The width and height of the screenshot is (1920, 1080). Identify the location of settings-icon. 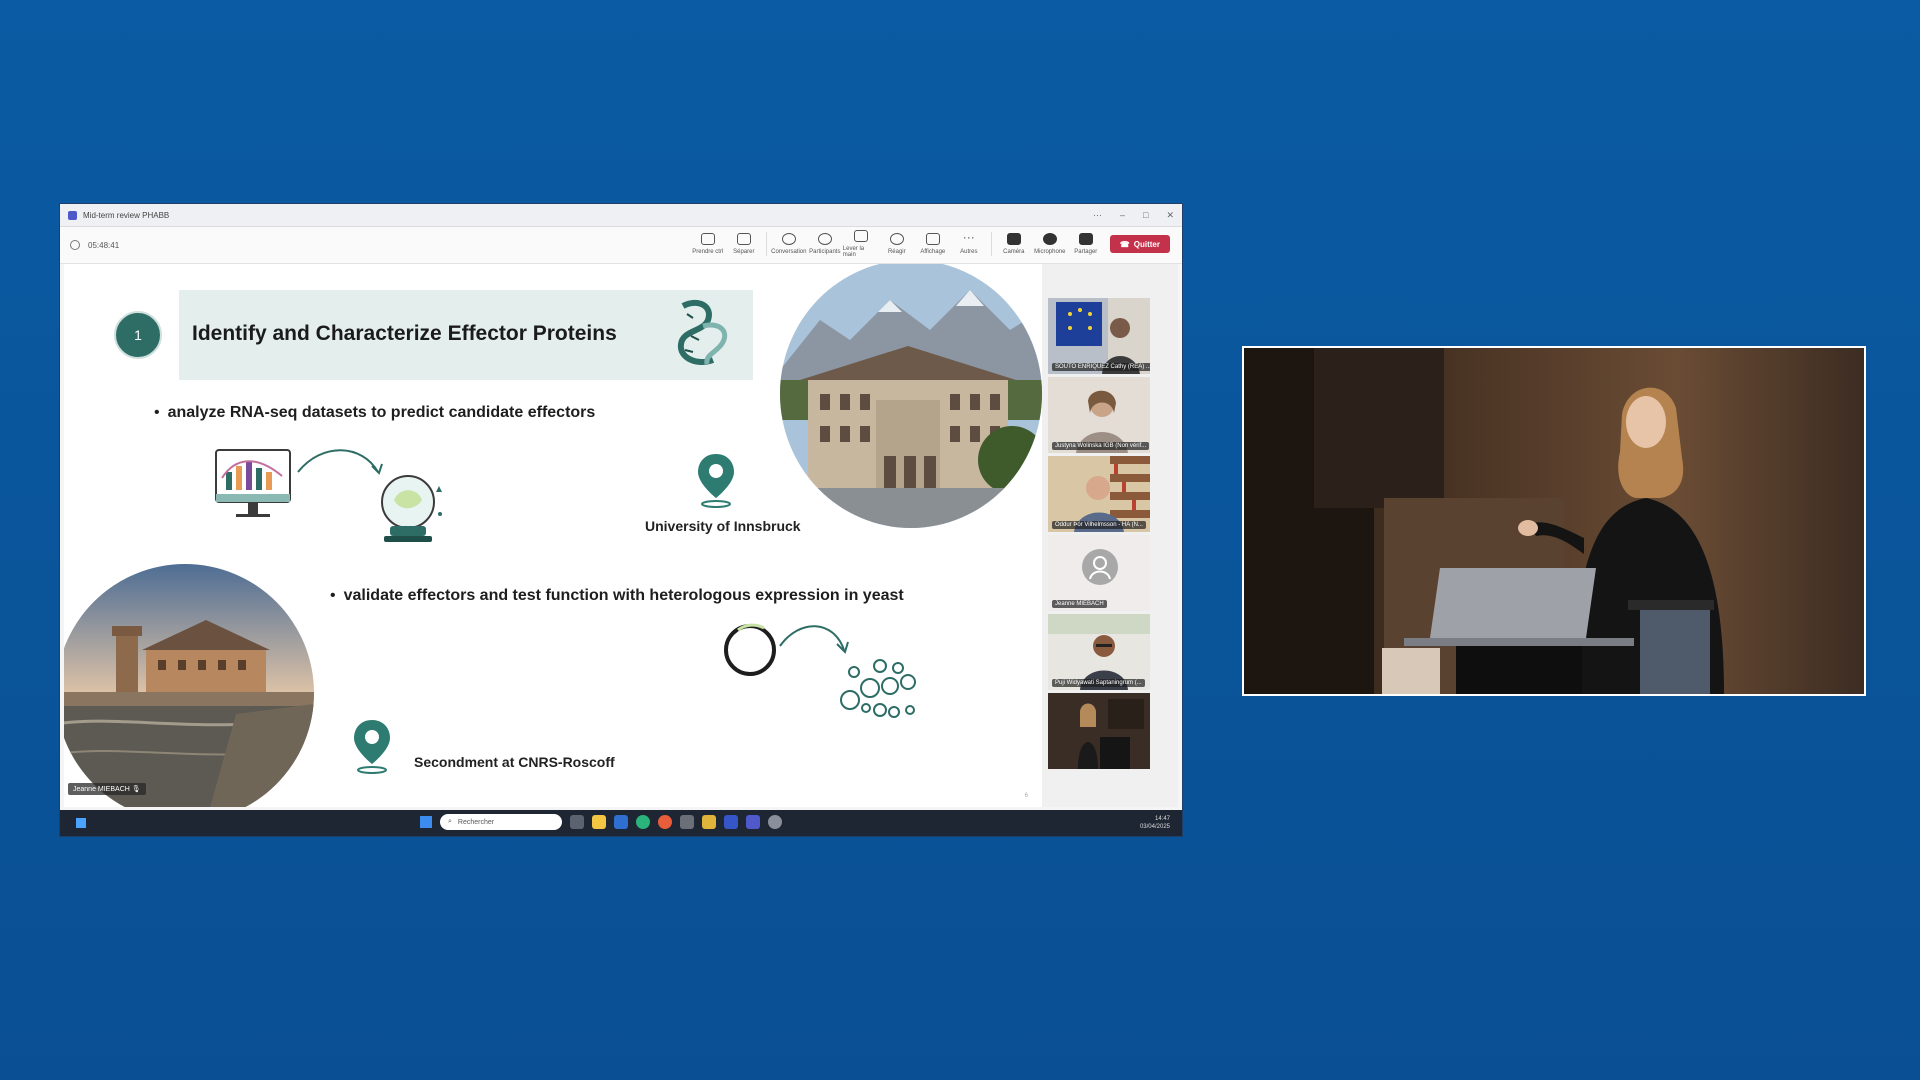
(775, 822).